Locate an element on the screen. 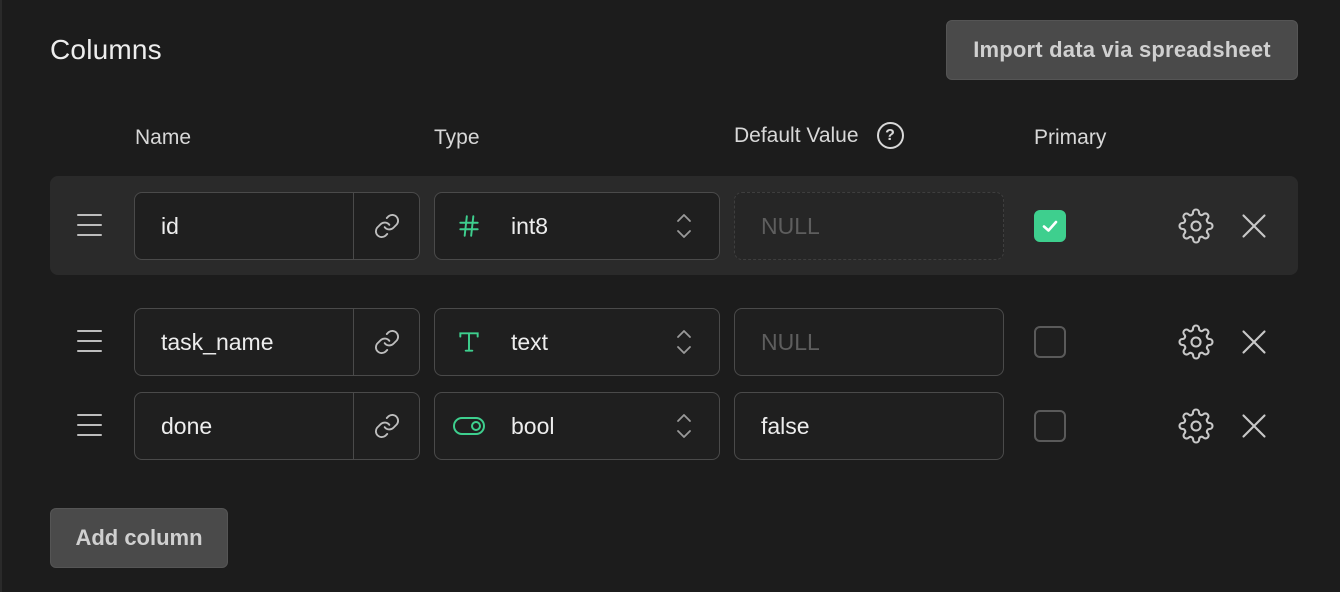 This screenshot has width=1340, height=592. column-name-field: id is located at coordinates (277, 226).